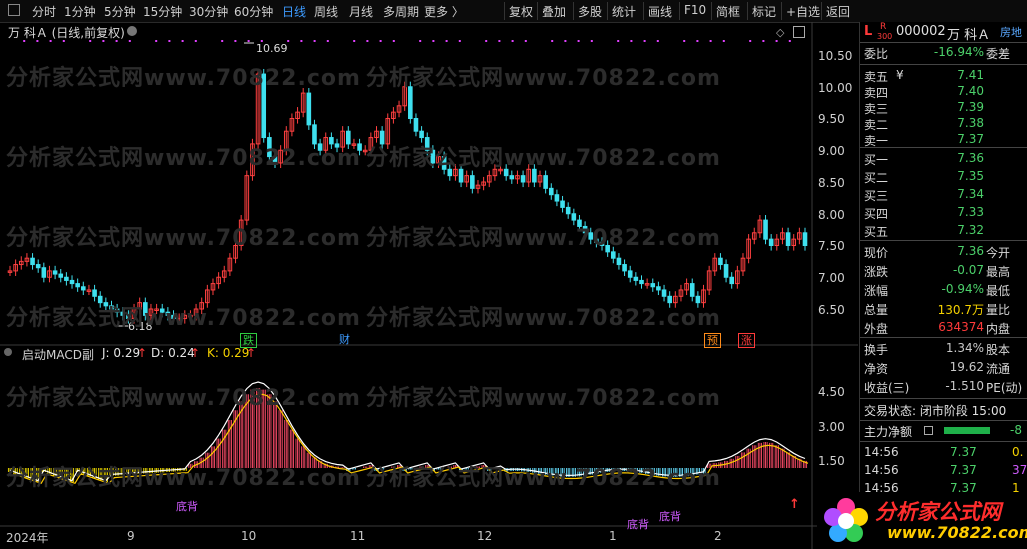  What do you see at coordinates (921, 31) in the screenshot?
I see `stock-code: 000002` at bounding box center [921, 31].